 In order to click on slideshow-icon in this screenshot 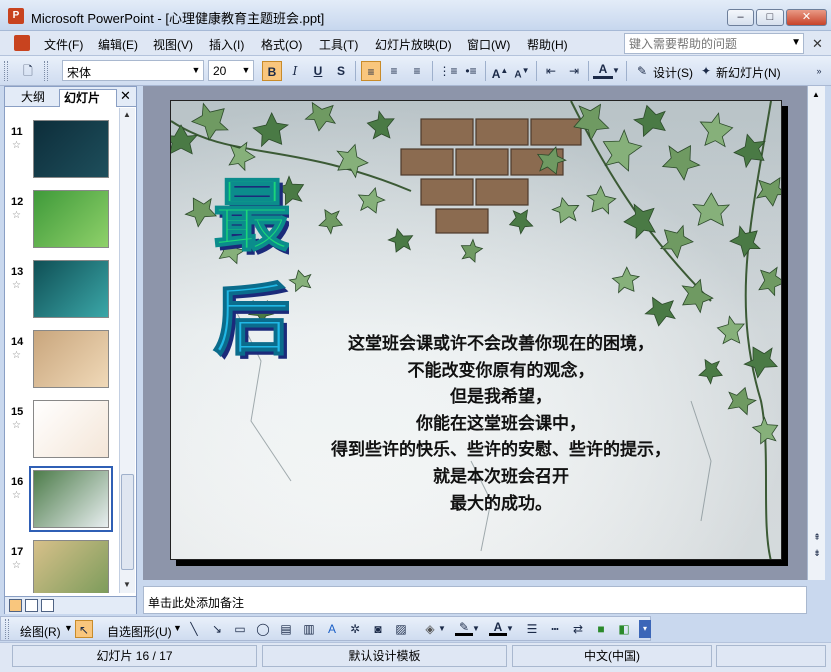, I will do `click(47, 605)`.